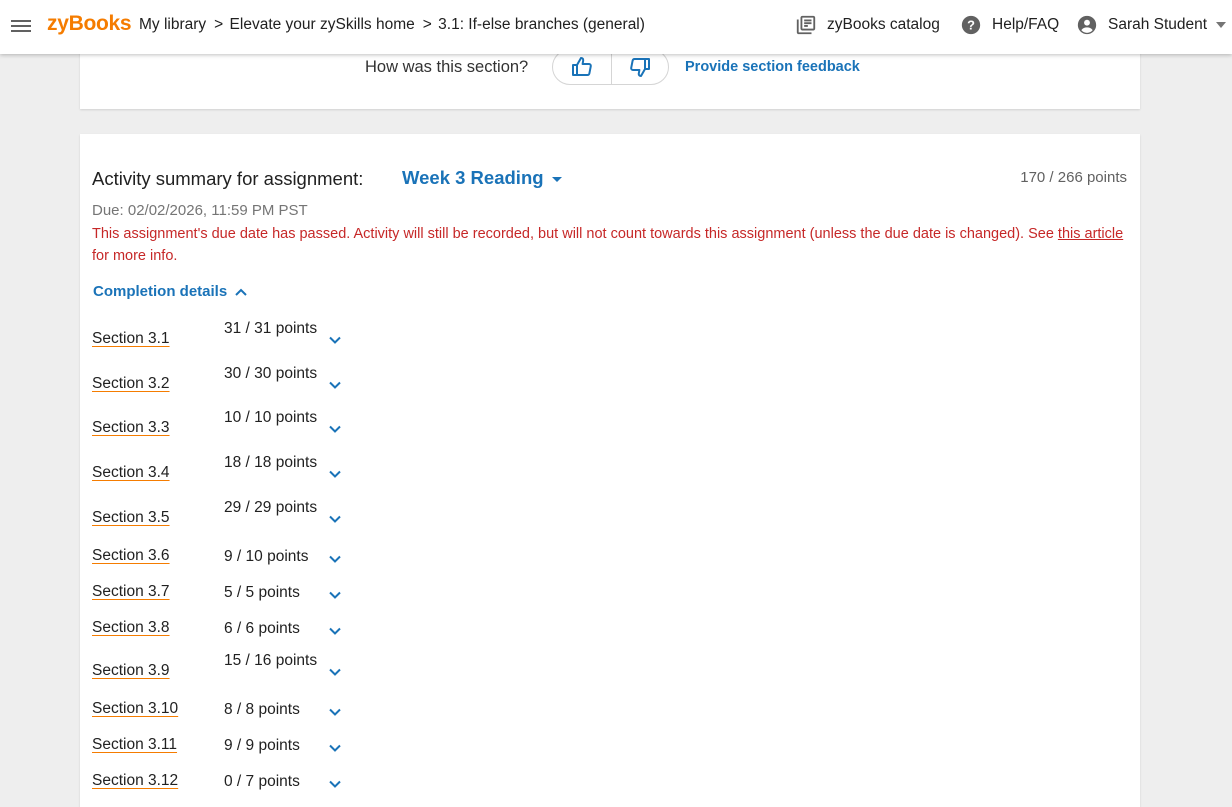 Image resolution: width=1232 pixels, height=807 pixels. Describe the element at coordinates (241, 292) in the screenshot. I see `chevron-up-icon` at that location.